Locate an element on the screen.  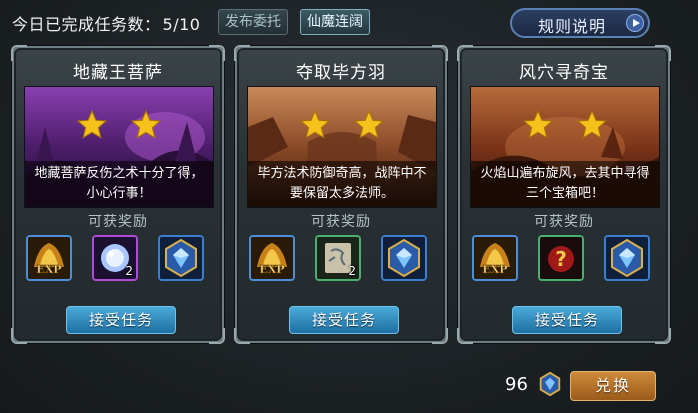
exchange-button: 兑换 is located at coordinates (613, 386).